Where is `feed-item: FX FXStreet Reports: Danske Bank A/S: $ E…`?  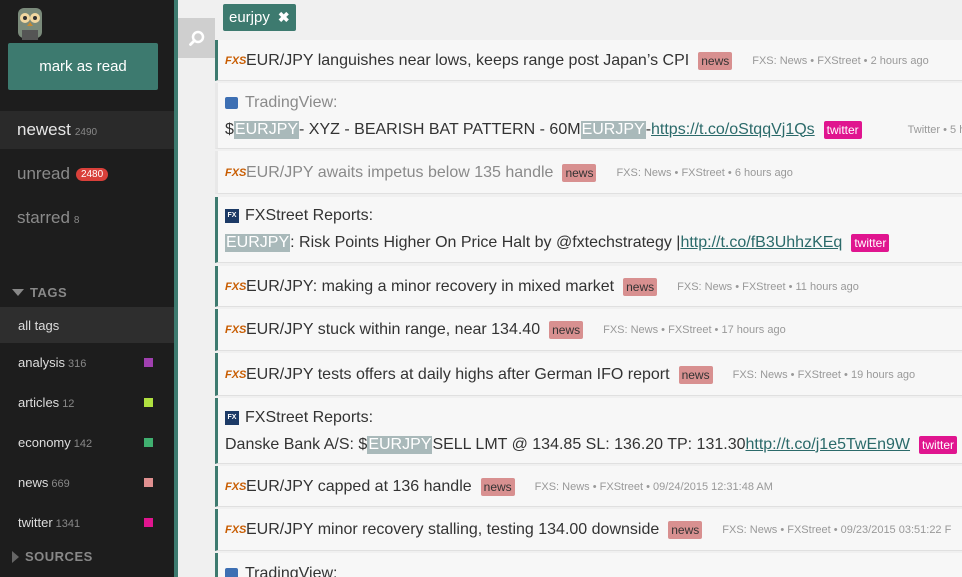 feed-item: FX FXStreet Reports: Danske Bank A/S: $ E… is located at coordinates (588, 431).